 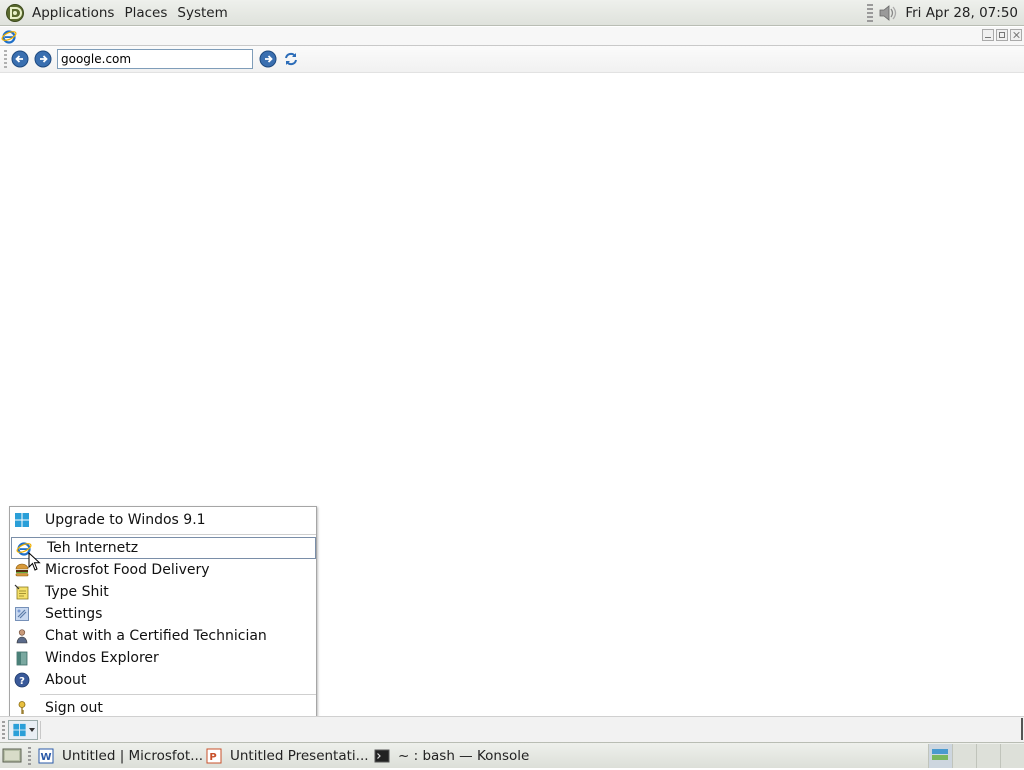 What do you see at coordinates (988, 35) in the screenshot?
I see `minimize-button` at bounding box center [988, 35].